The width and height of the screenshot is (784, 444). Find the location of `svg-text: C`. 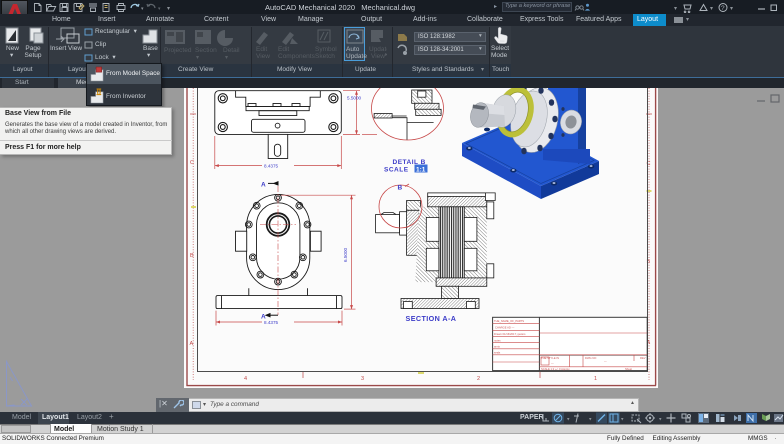

svg-text: C is located at coordinates (192, 163).